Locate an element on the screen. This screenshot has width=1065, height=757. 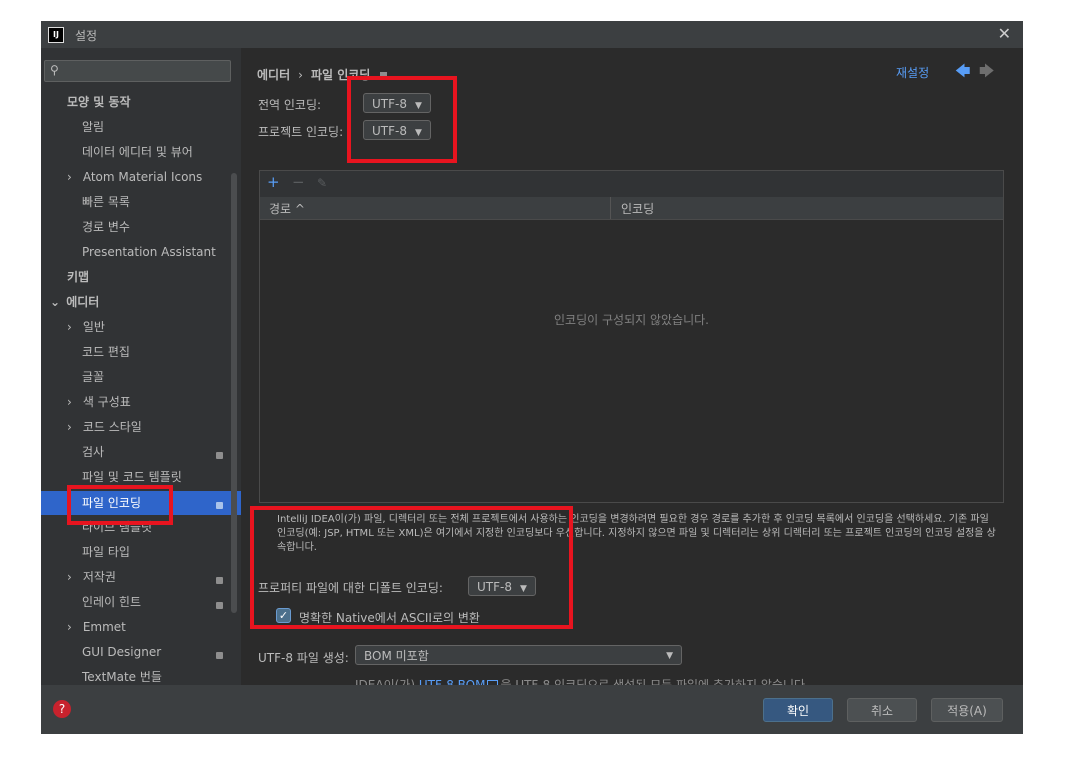
sidebar-item-inspections: 검사 is located at coordinates (93, 452).